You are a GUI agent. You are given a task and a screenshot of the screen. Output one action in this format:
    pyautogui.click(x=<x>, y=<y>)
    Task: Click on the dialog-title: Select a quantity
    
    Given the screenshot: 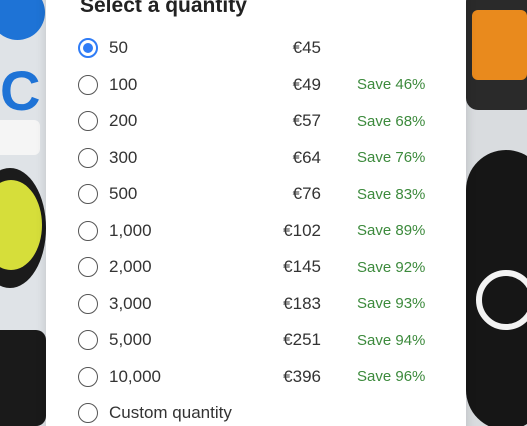 What is the action you would take?
    pyautogui.click(x=163, y=8)
    